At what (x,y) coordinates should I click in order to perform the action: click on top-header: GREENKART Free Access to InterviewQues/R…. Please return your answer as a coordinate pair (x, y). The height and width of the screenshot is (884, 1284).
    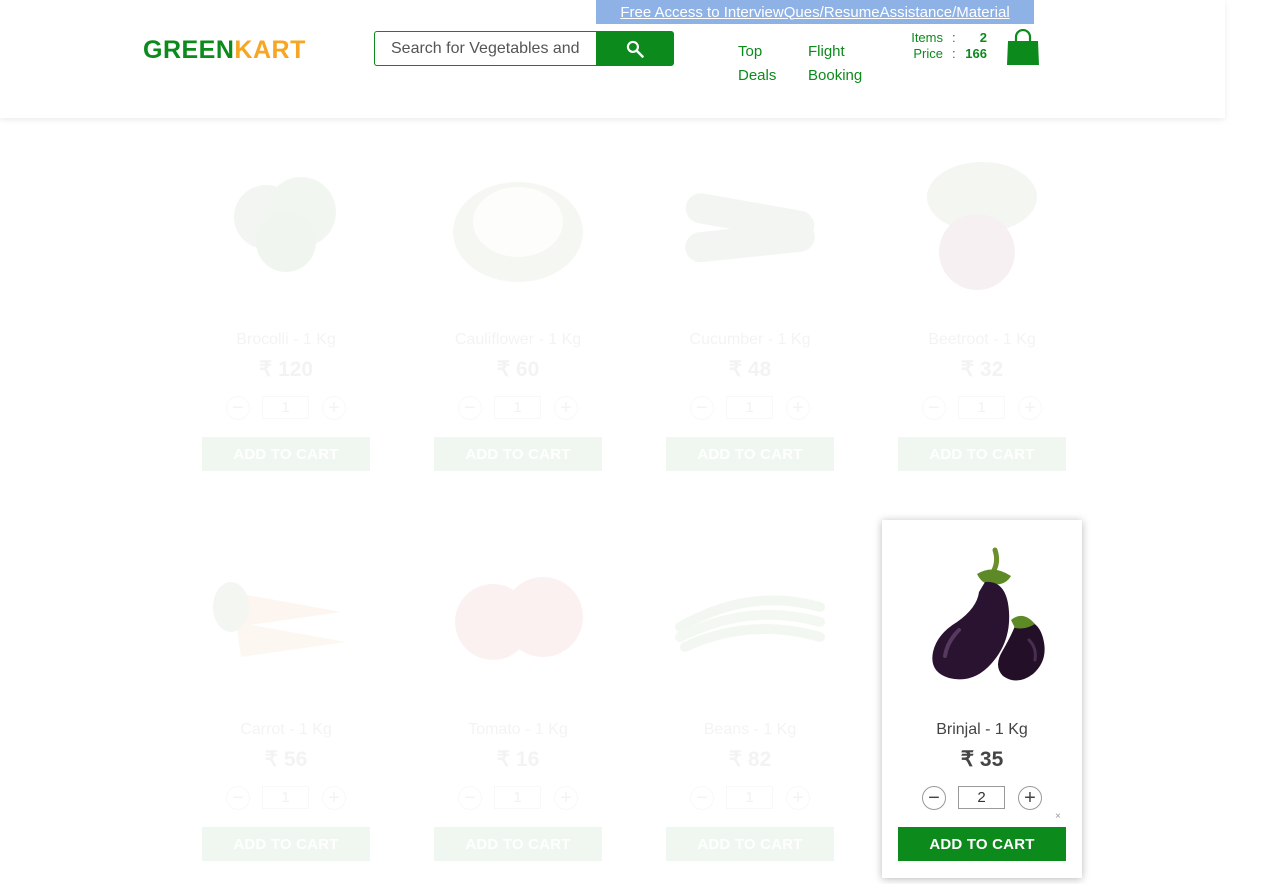
    Looking at the image, I should click on (612, 59).